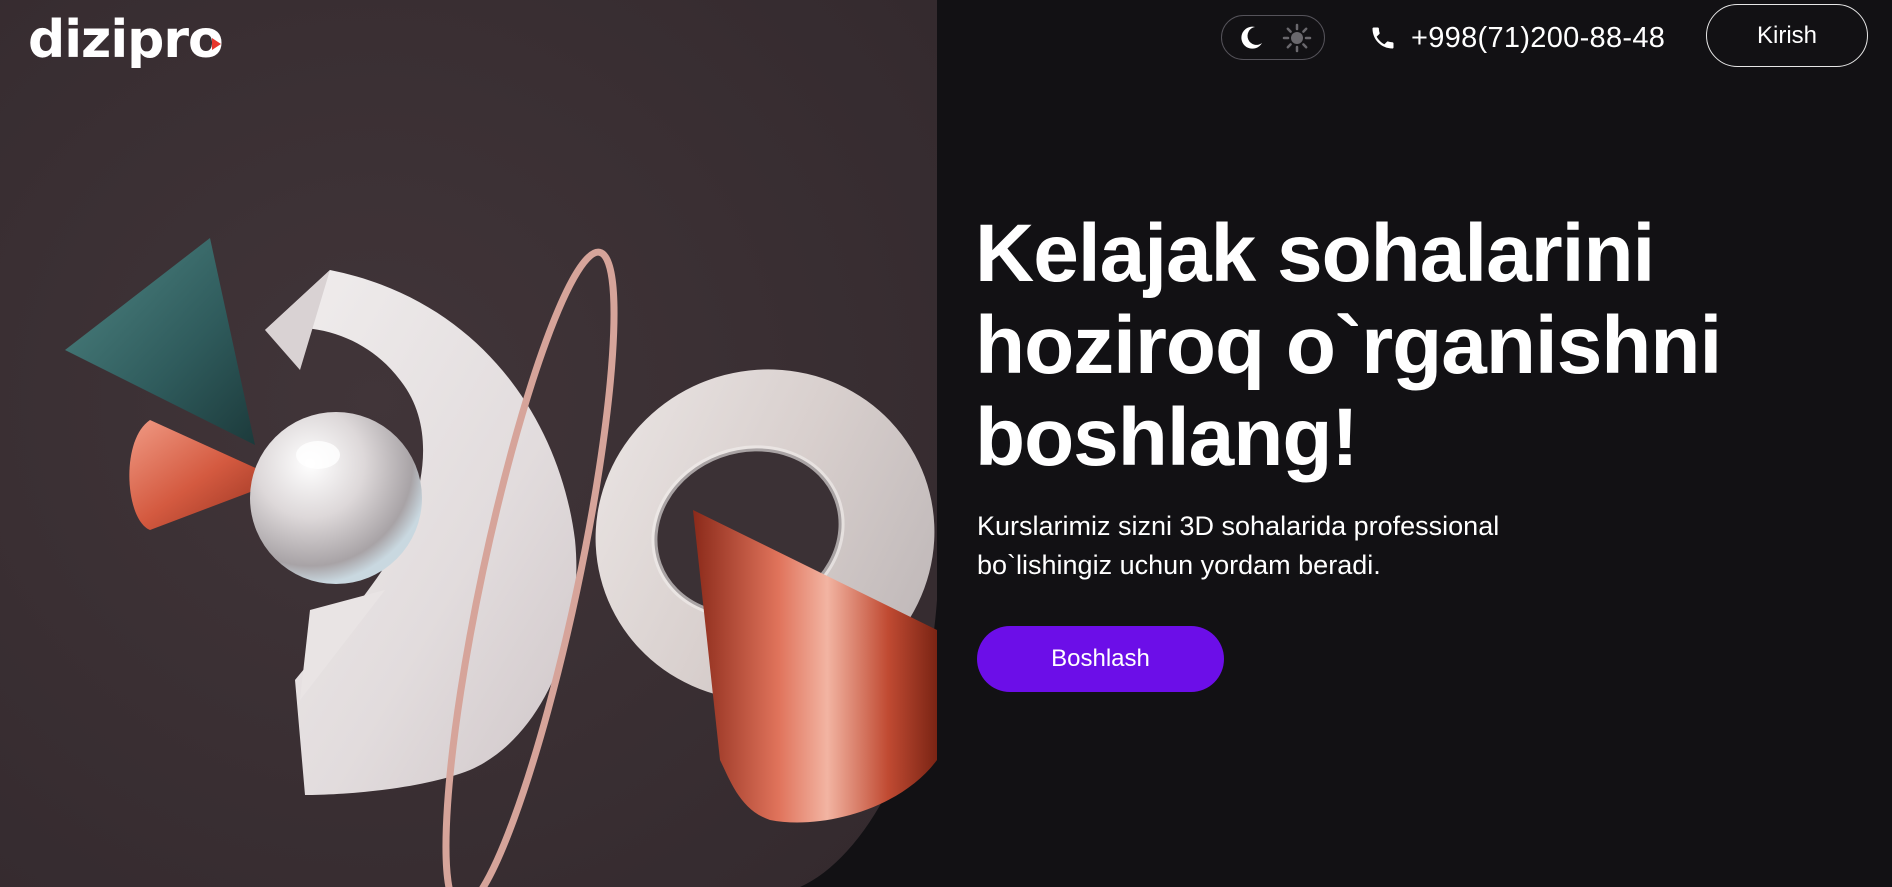 The image size is (1892, 887). What do you see at coordinates (1538, 38) in the screenshot?
I see `phone-number: +998(71)200-88-48` at bounding box center [1538, 38].